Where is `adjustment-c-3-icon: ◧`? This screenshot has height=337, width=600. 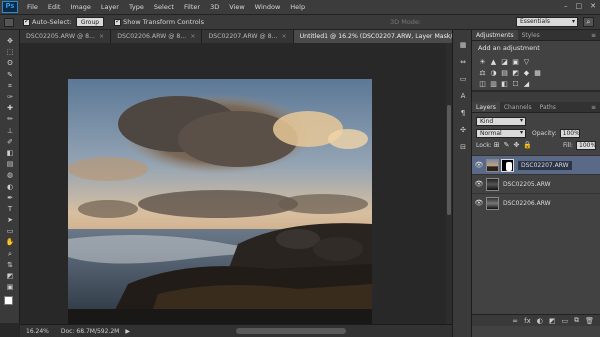
adjustment-c-3-icon: ◧ is located at coordinates (504, 83).